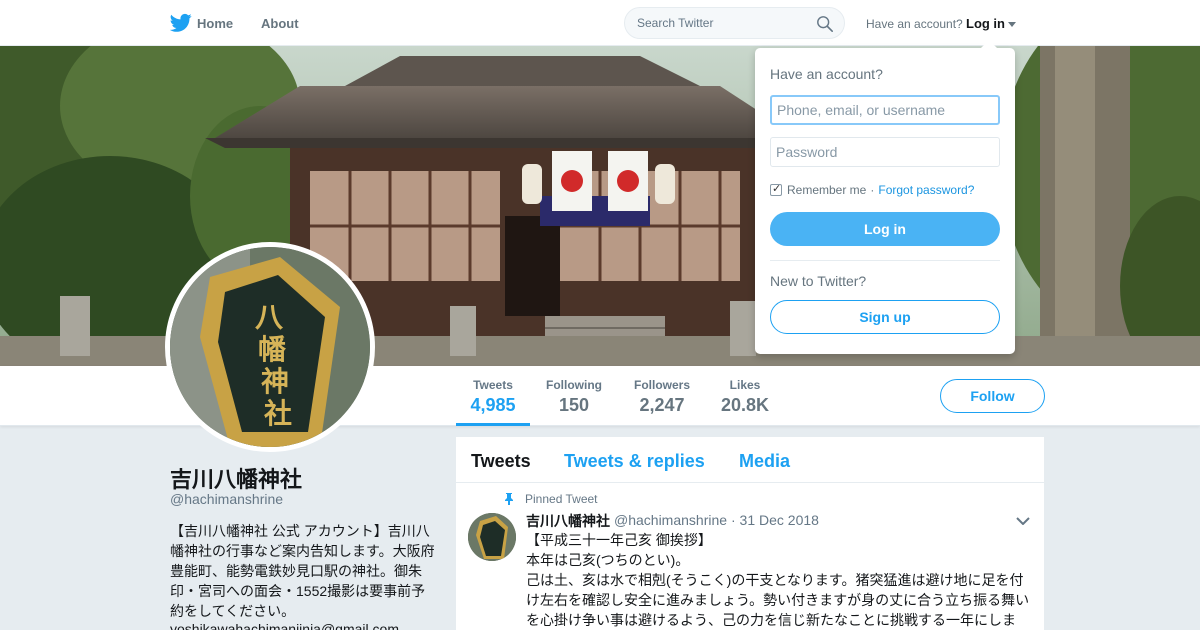  What do you see at coordinates (826, 74) in the screenshot?
I see `dropdown-title: Have an account?` at bounding box center [826, 74].